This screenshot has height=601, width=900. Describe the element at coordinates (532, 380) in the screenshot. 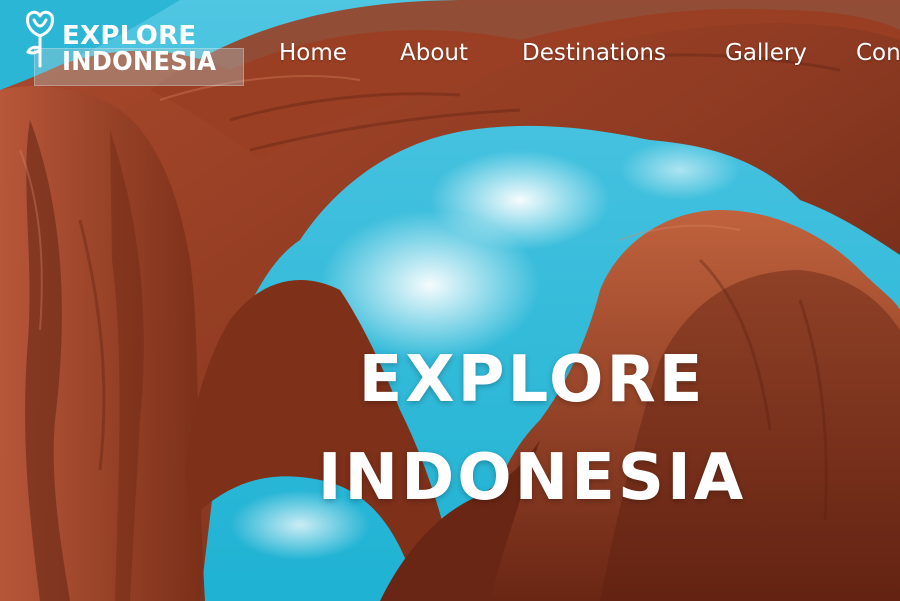

I see `hero-title-line1: EXPLORE` at that location.